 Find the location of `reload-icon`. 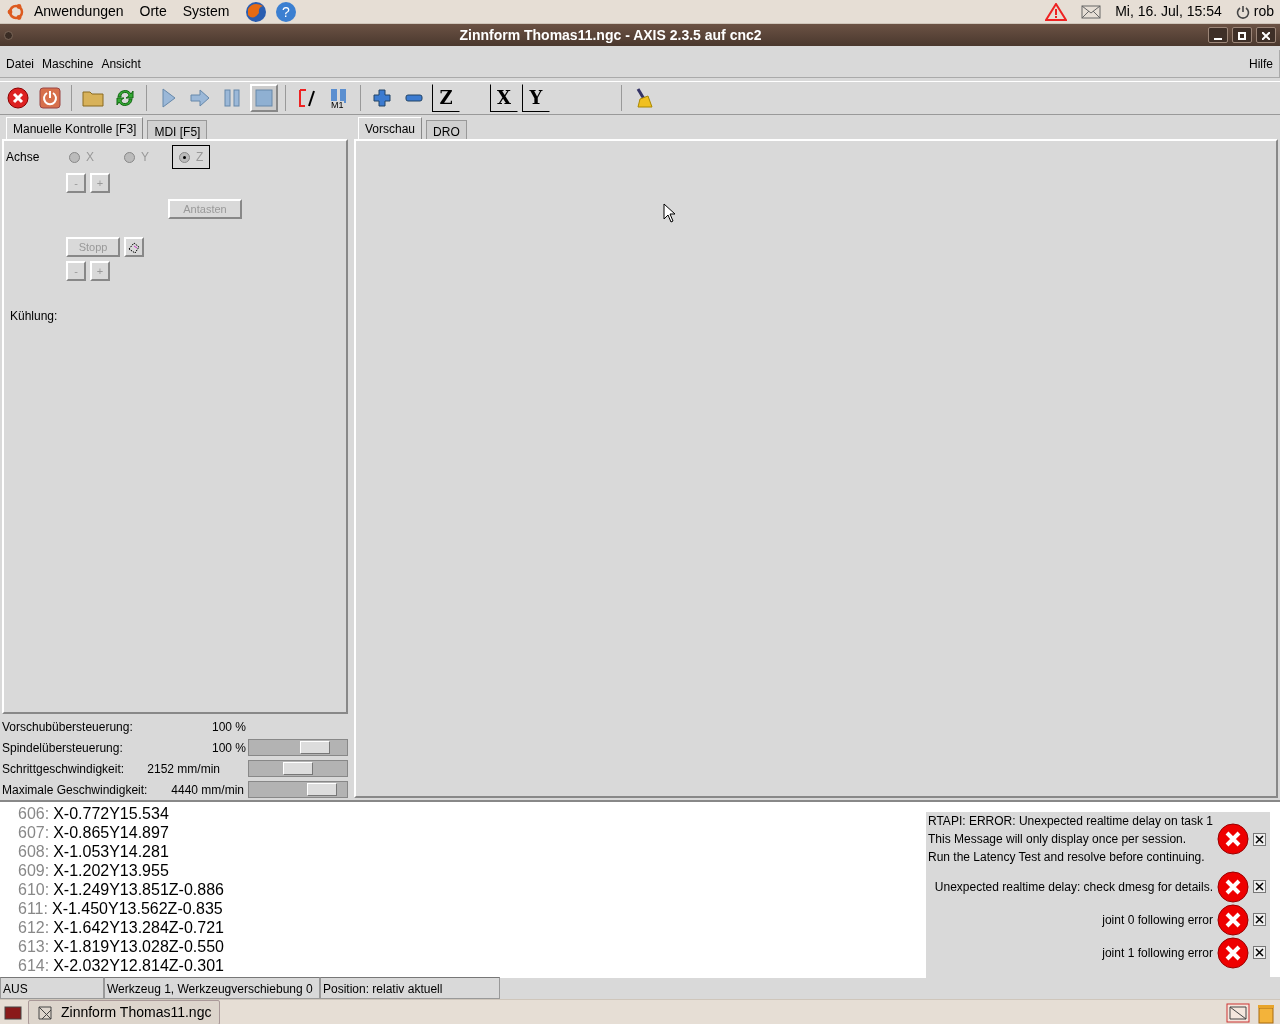

reload-icon is located at coordinates (125, 98).